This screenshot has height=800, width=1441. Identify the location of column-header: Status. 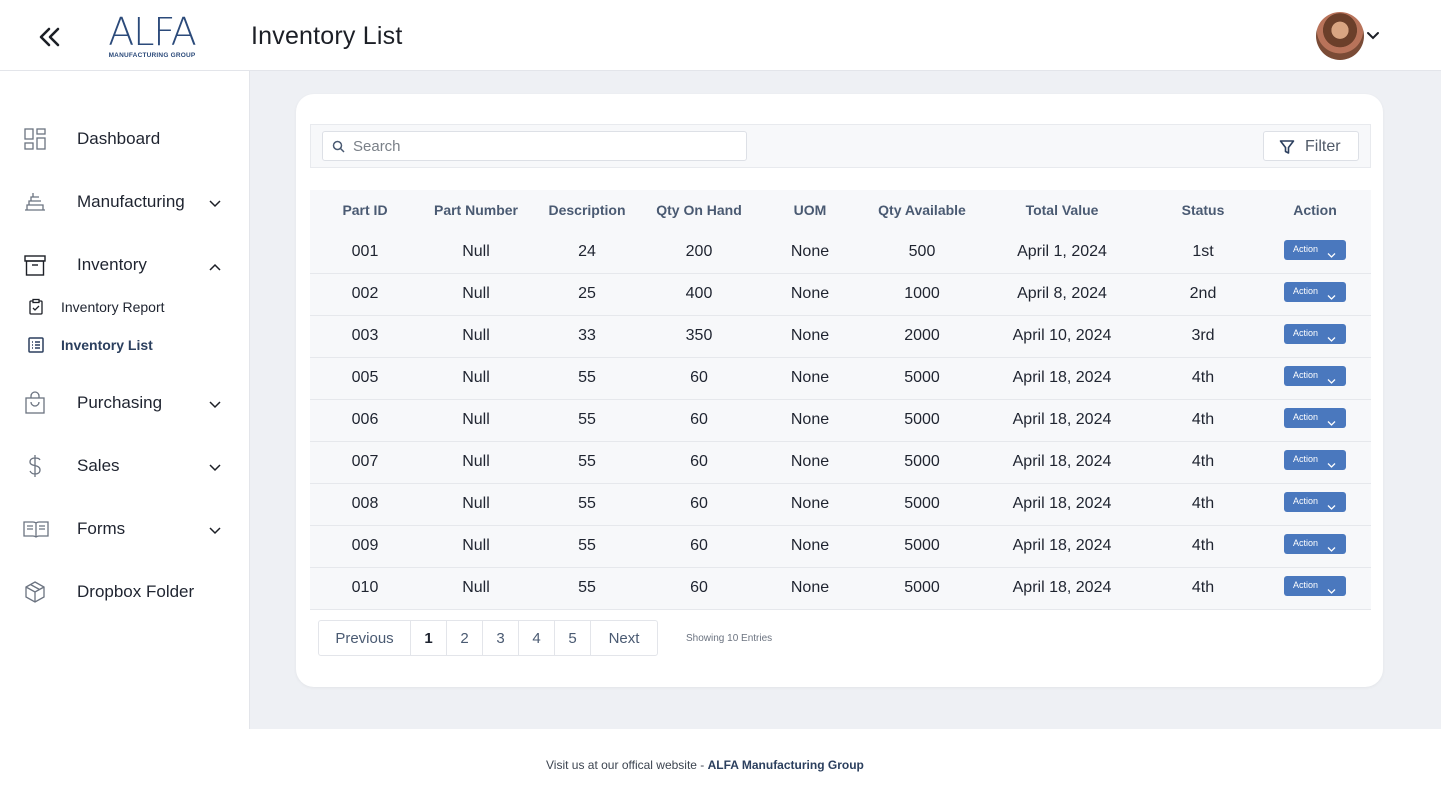
(1203, 210).